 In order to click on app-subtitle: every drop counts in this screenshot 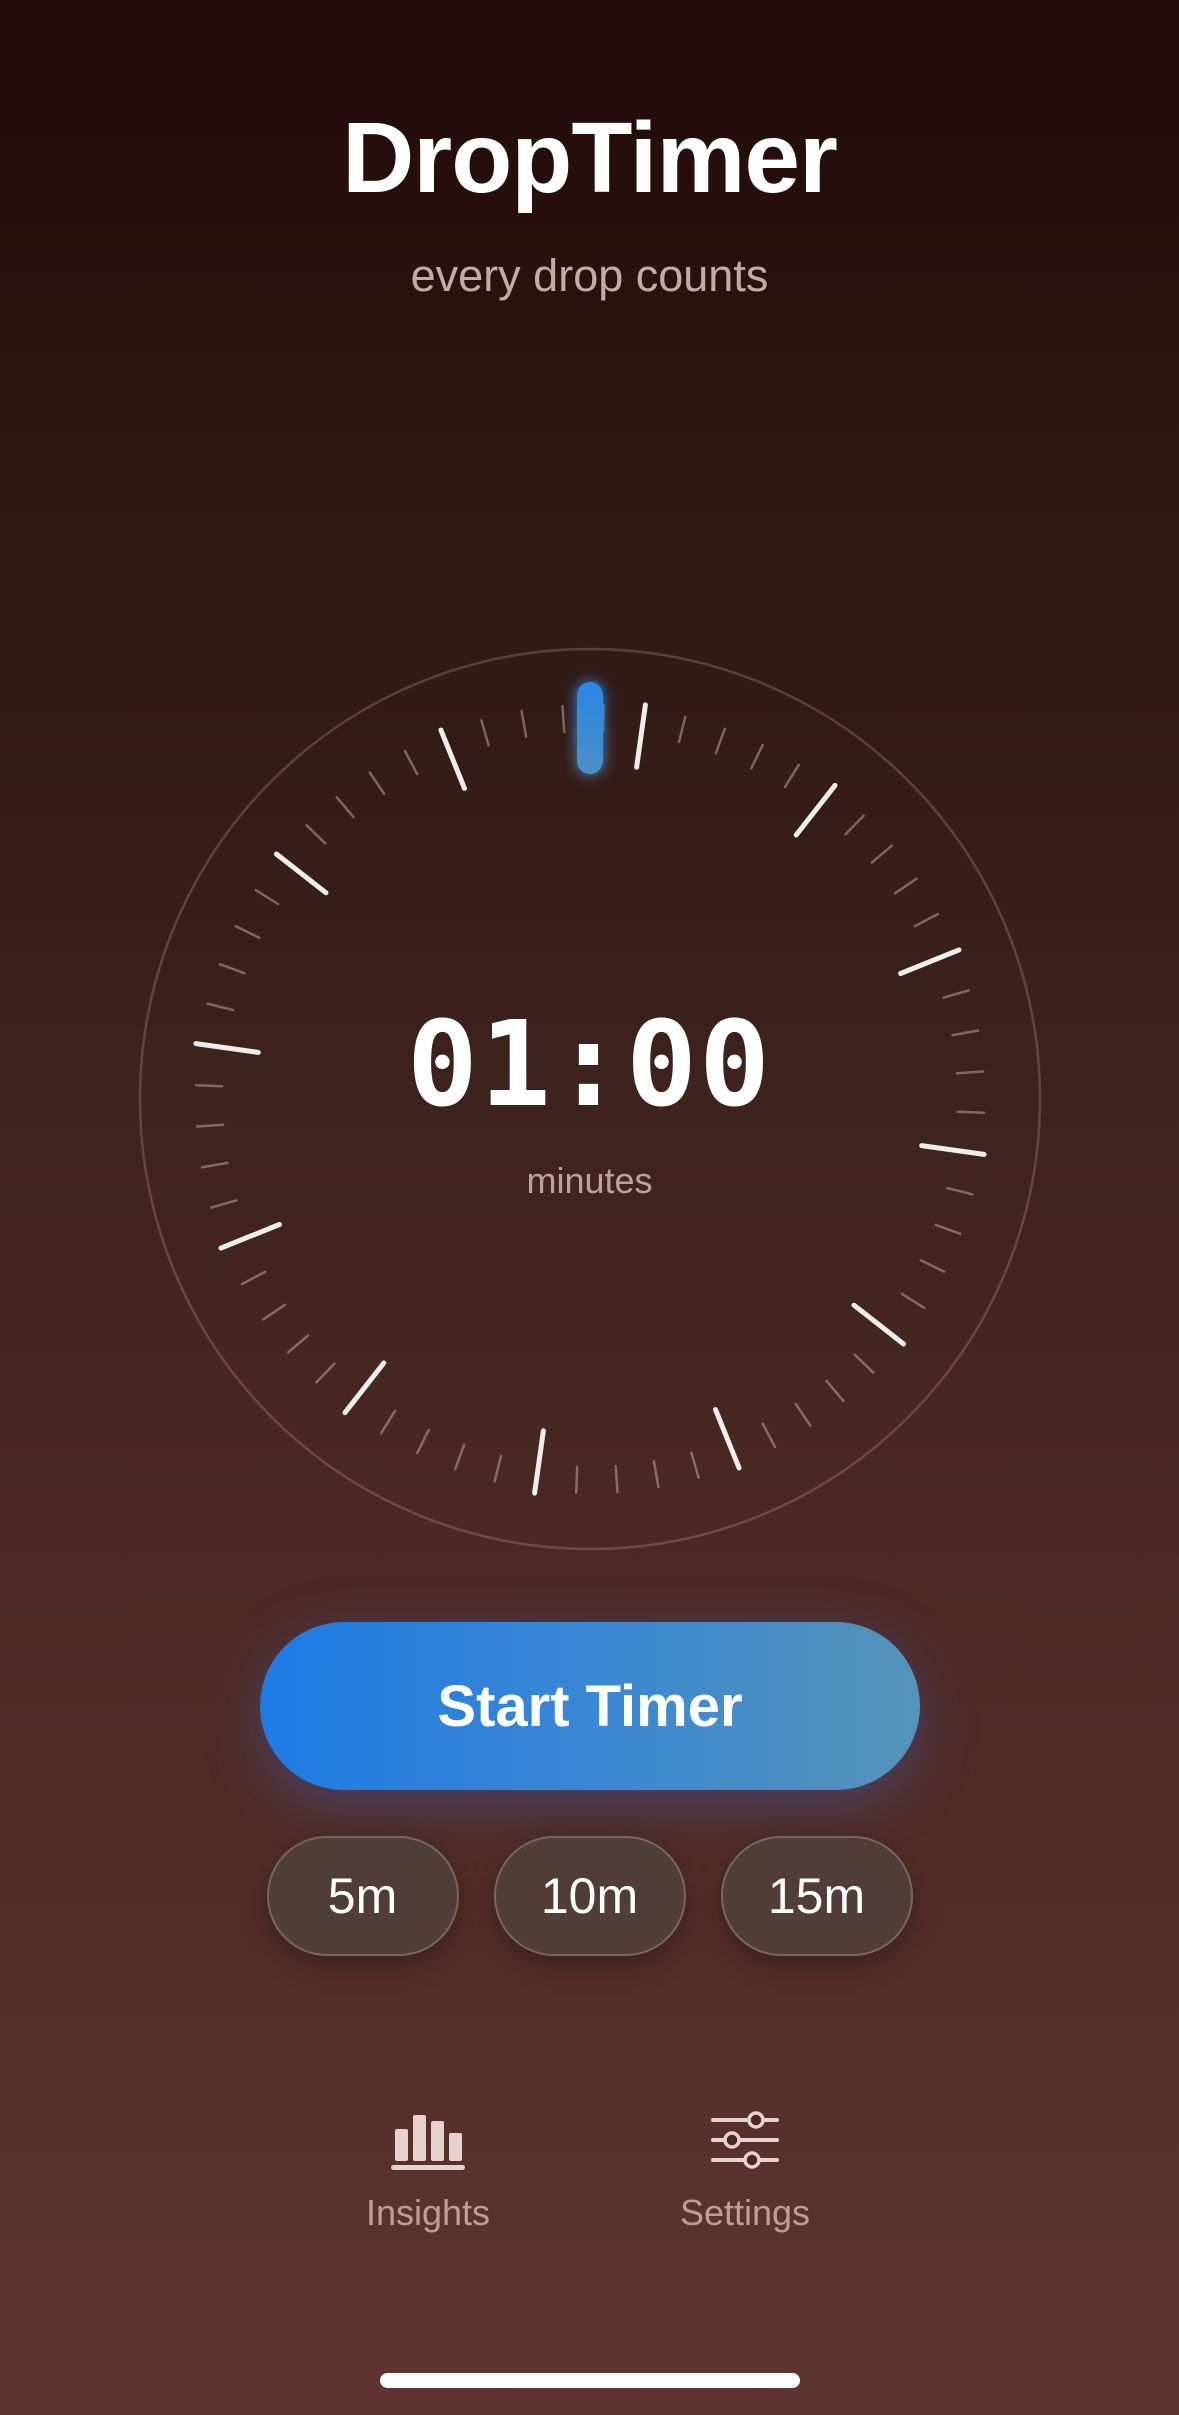, I will do `click(589, 275)`.